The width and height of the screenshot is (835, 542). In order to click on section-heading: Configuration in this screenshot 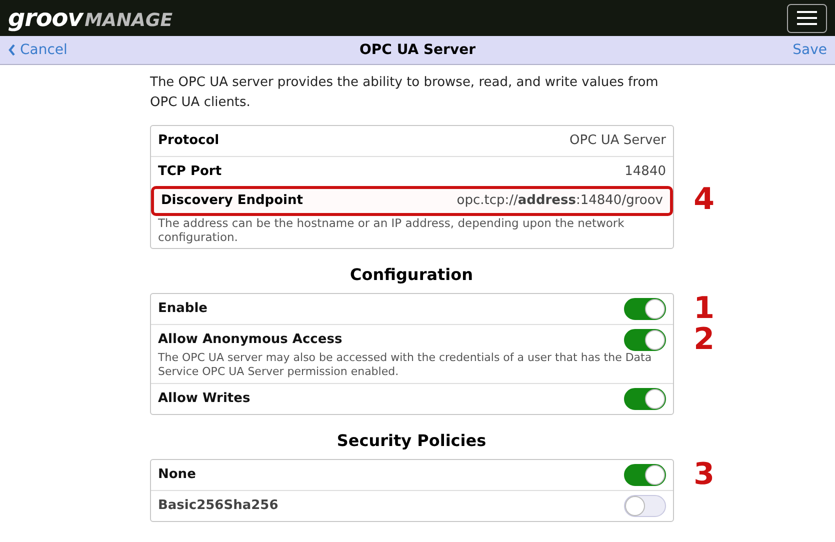, I will do `click(411, 275)`.